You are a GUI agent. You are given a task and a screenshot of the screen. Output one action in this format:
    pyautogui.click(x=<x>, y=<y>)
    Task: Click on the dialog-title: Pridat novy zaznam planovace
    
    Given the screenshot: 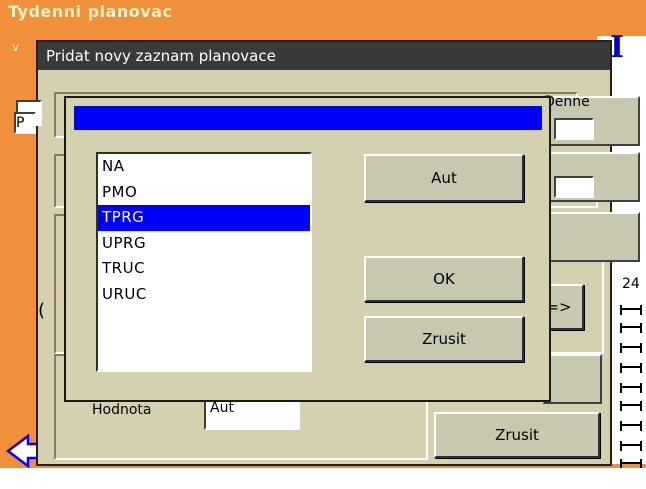 What is the action you would take?
    pyautogui.click(x=324, y=56)
    